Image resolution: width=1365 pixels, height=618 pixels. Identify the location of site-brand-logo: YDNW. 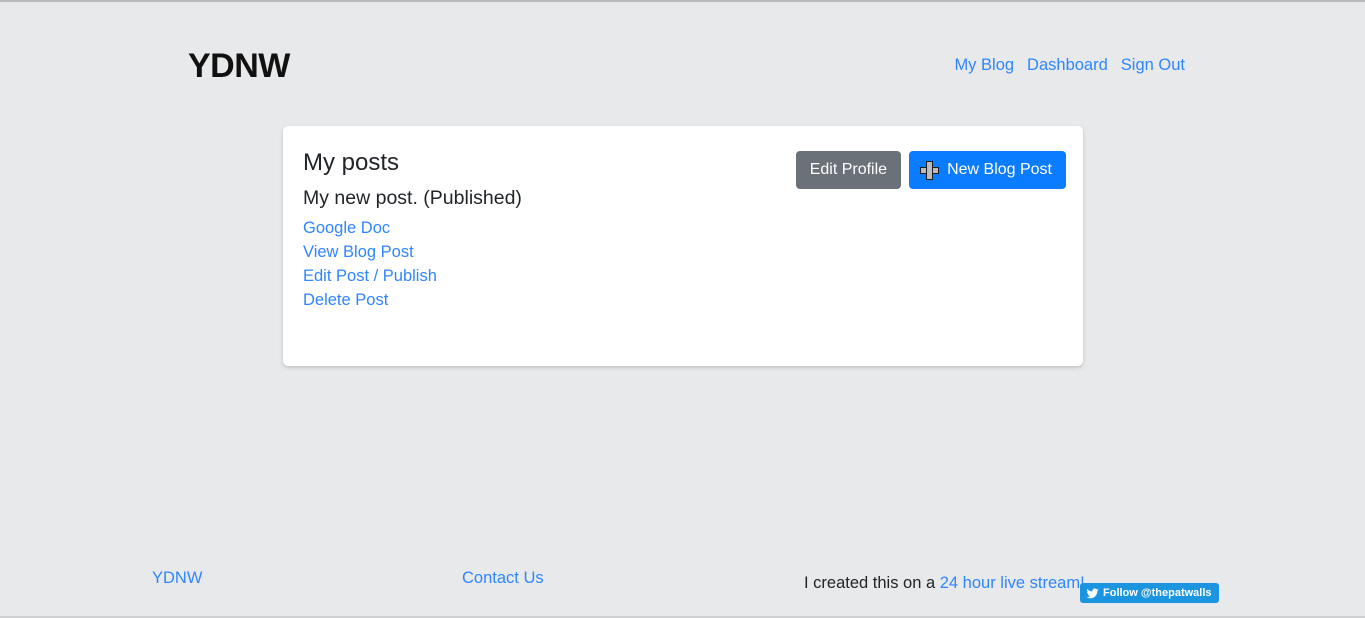
(239, 66).